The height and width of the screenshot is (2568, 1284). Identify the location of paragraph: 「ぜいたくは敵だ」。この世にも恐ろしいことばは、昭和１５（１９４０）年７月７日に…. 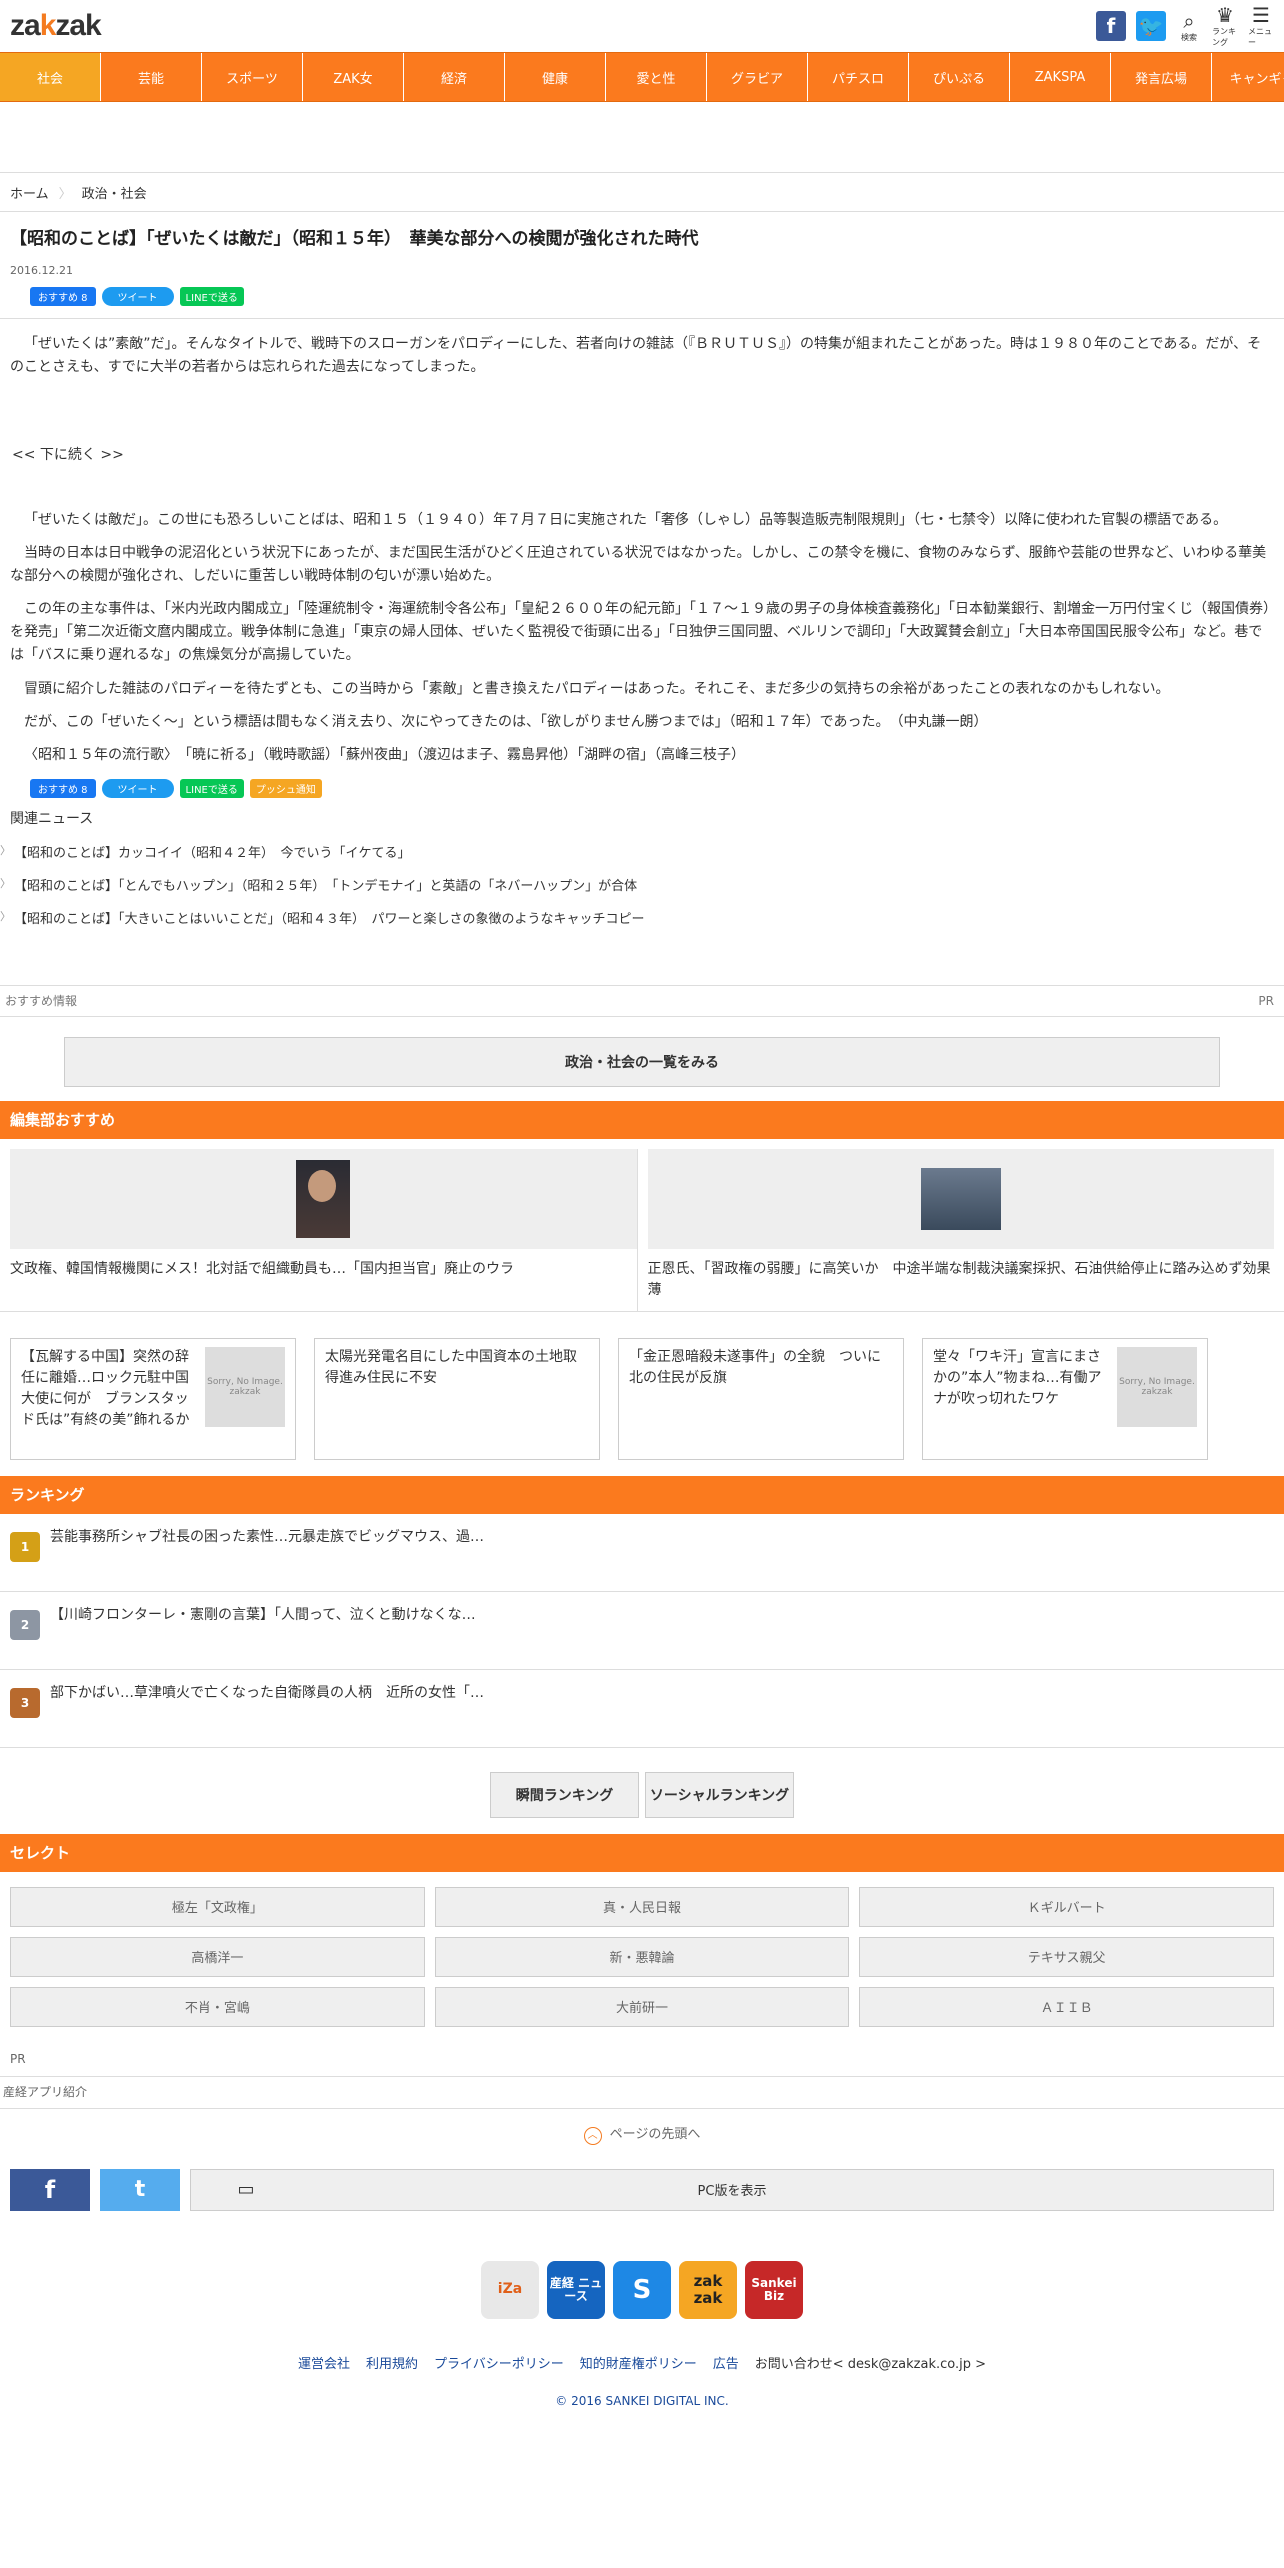
(626, 519).